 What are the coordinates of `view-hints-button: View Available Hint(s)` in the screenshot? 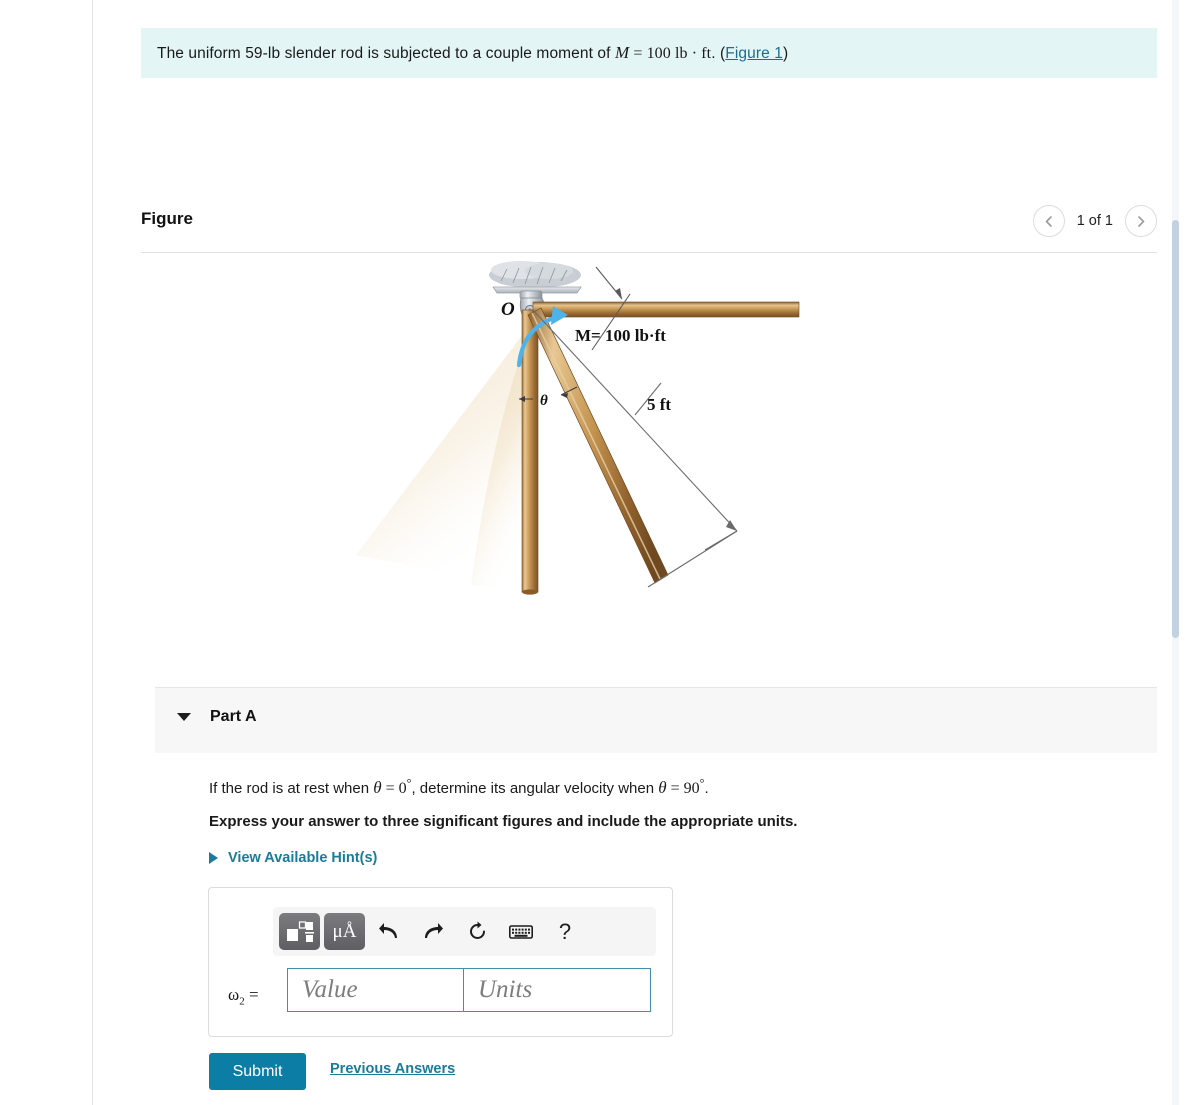 It's located at (293, 858).